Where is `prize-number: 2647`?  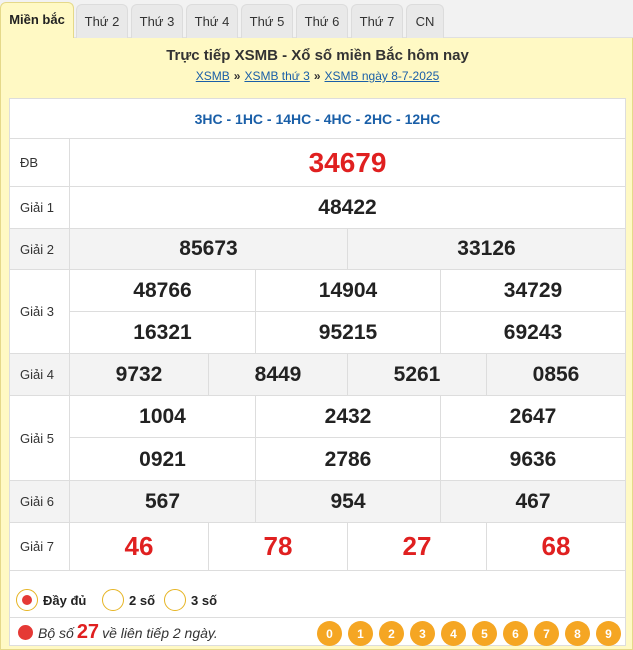 prize-number: 2647 is located at coordinates (533, 417).